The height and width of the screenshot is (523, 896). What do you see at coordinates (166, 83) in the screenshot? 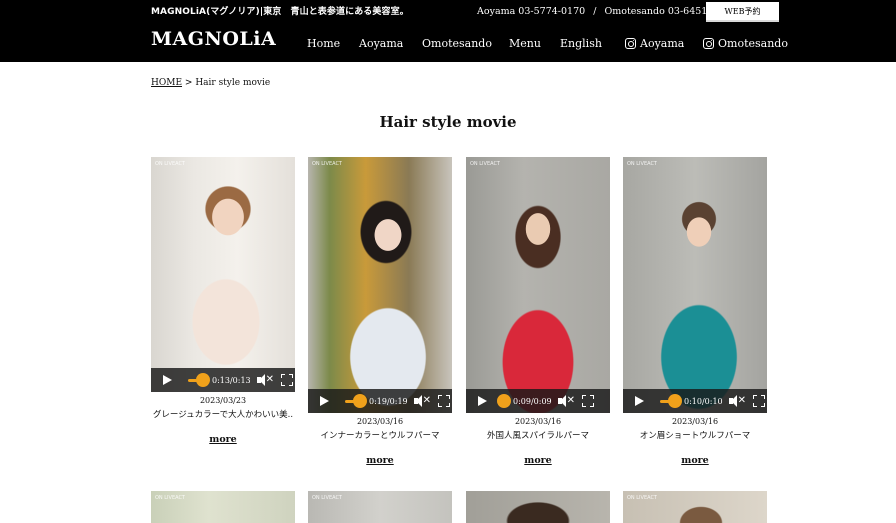
I see `breadcrumb-home: HOME` at bounding box center [166, 83].